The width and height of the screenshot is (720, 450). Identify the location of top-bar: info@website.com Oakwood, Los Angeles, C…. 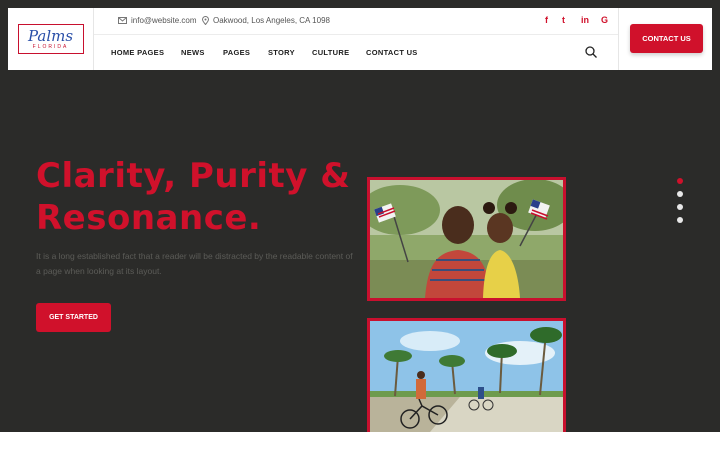
(356, 21).